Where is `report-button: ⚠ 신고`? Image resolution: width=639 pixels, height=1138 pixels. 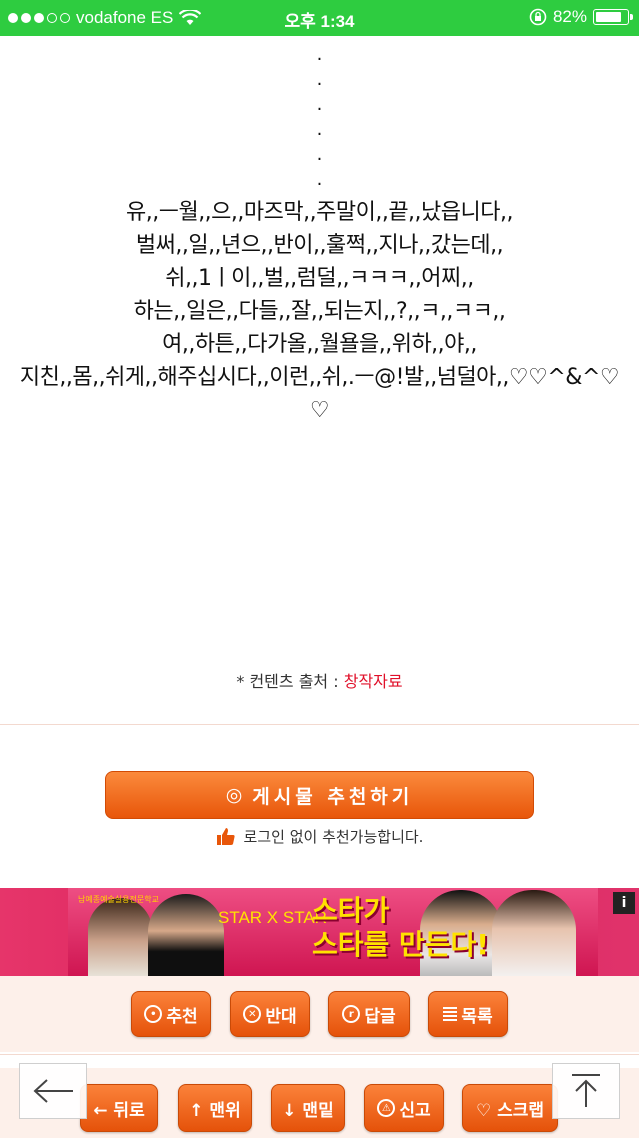 report-button: ⚠ 신고 is located at coordinates (404, 1108).